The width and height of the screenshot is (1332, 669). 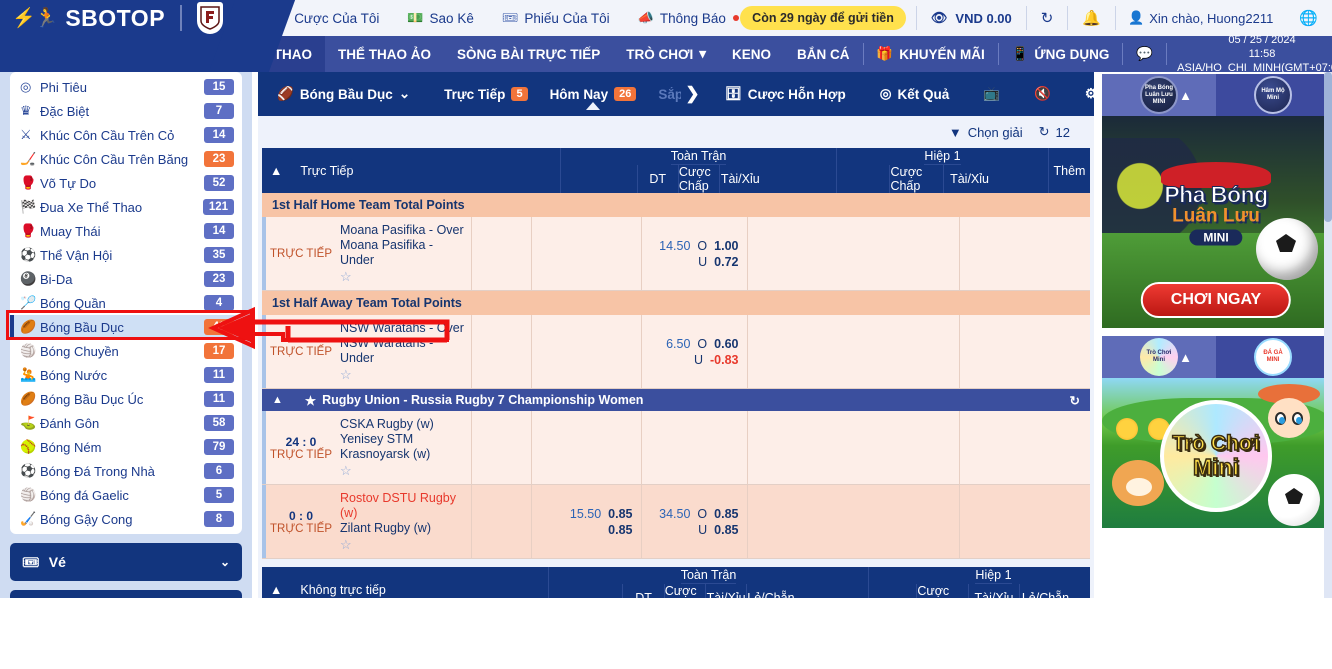 What do you see at coordinates (693, 521) in the screenshot?
I see `odds-overunder: 34.50 O 0.85 U 0.85` at bounding box center [693, 521].